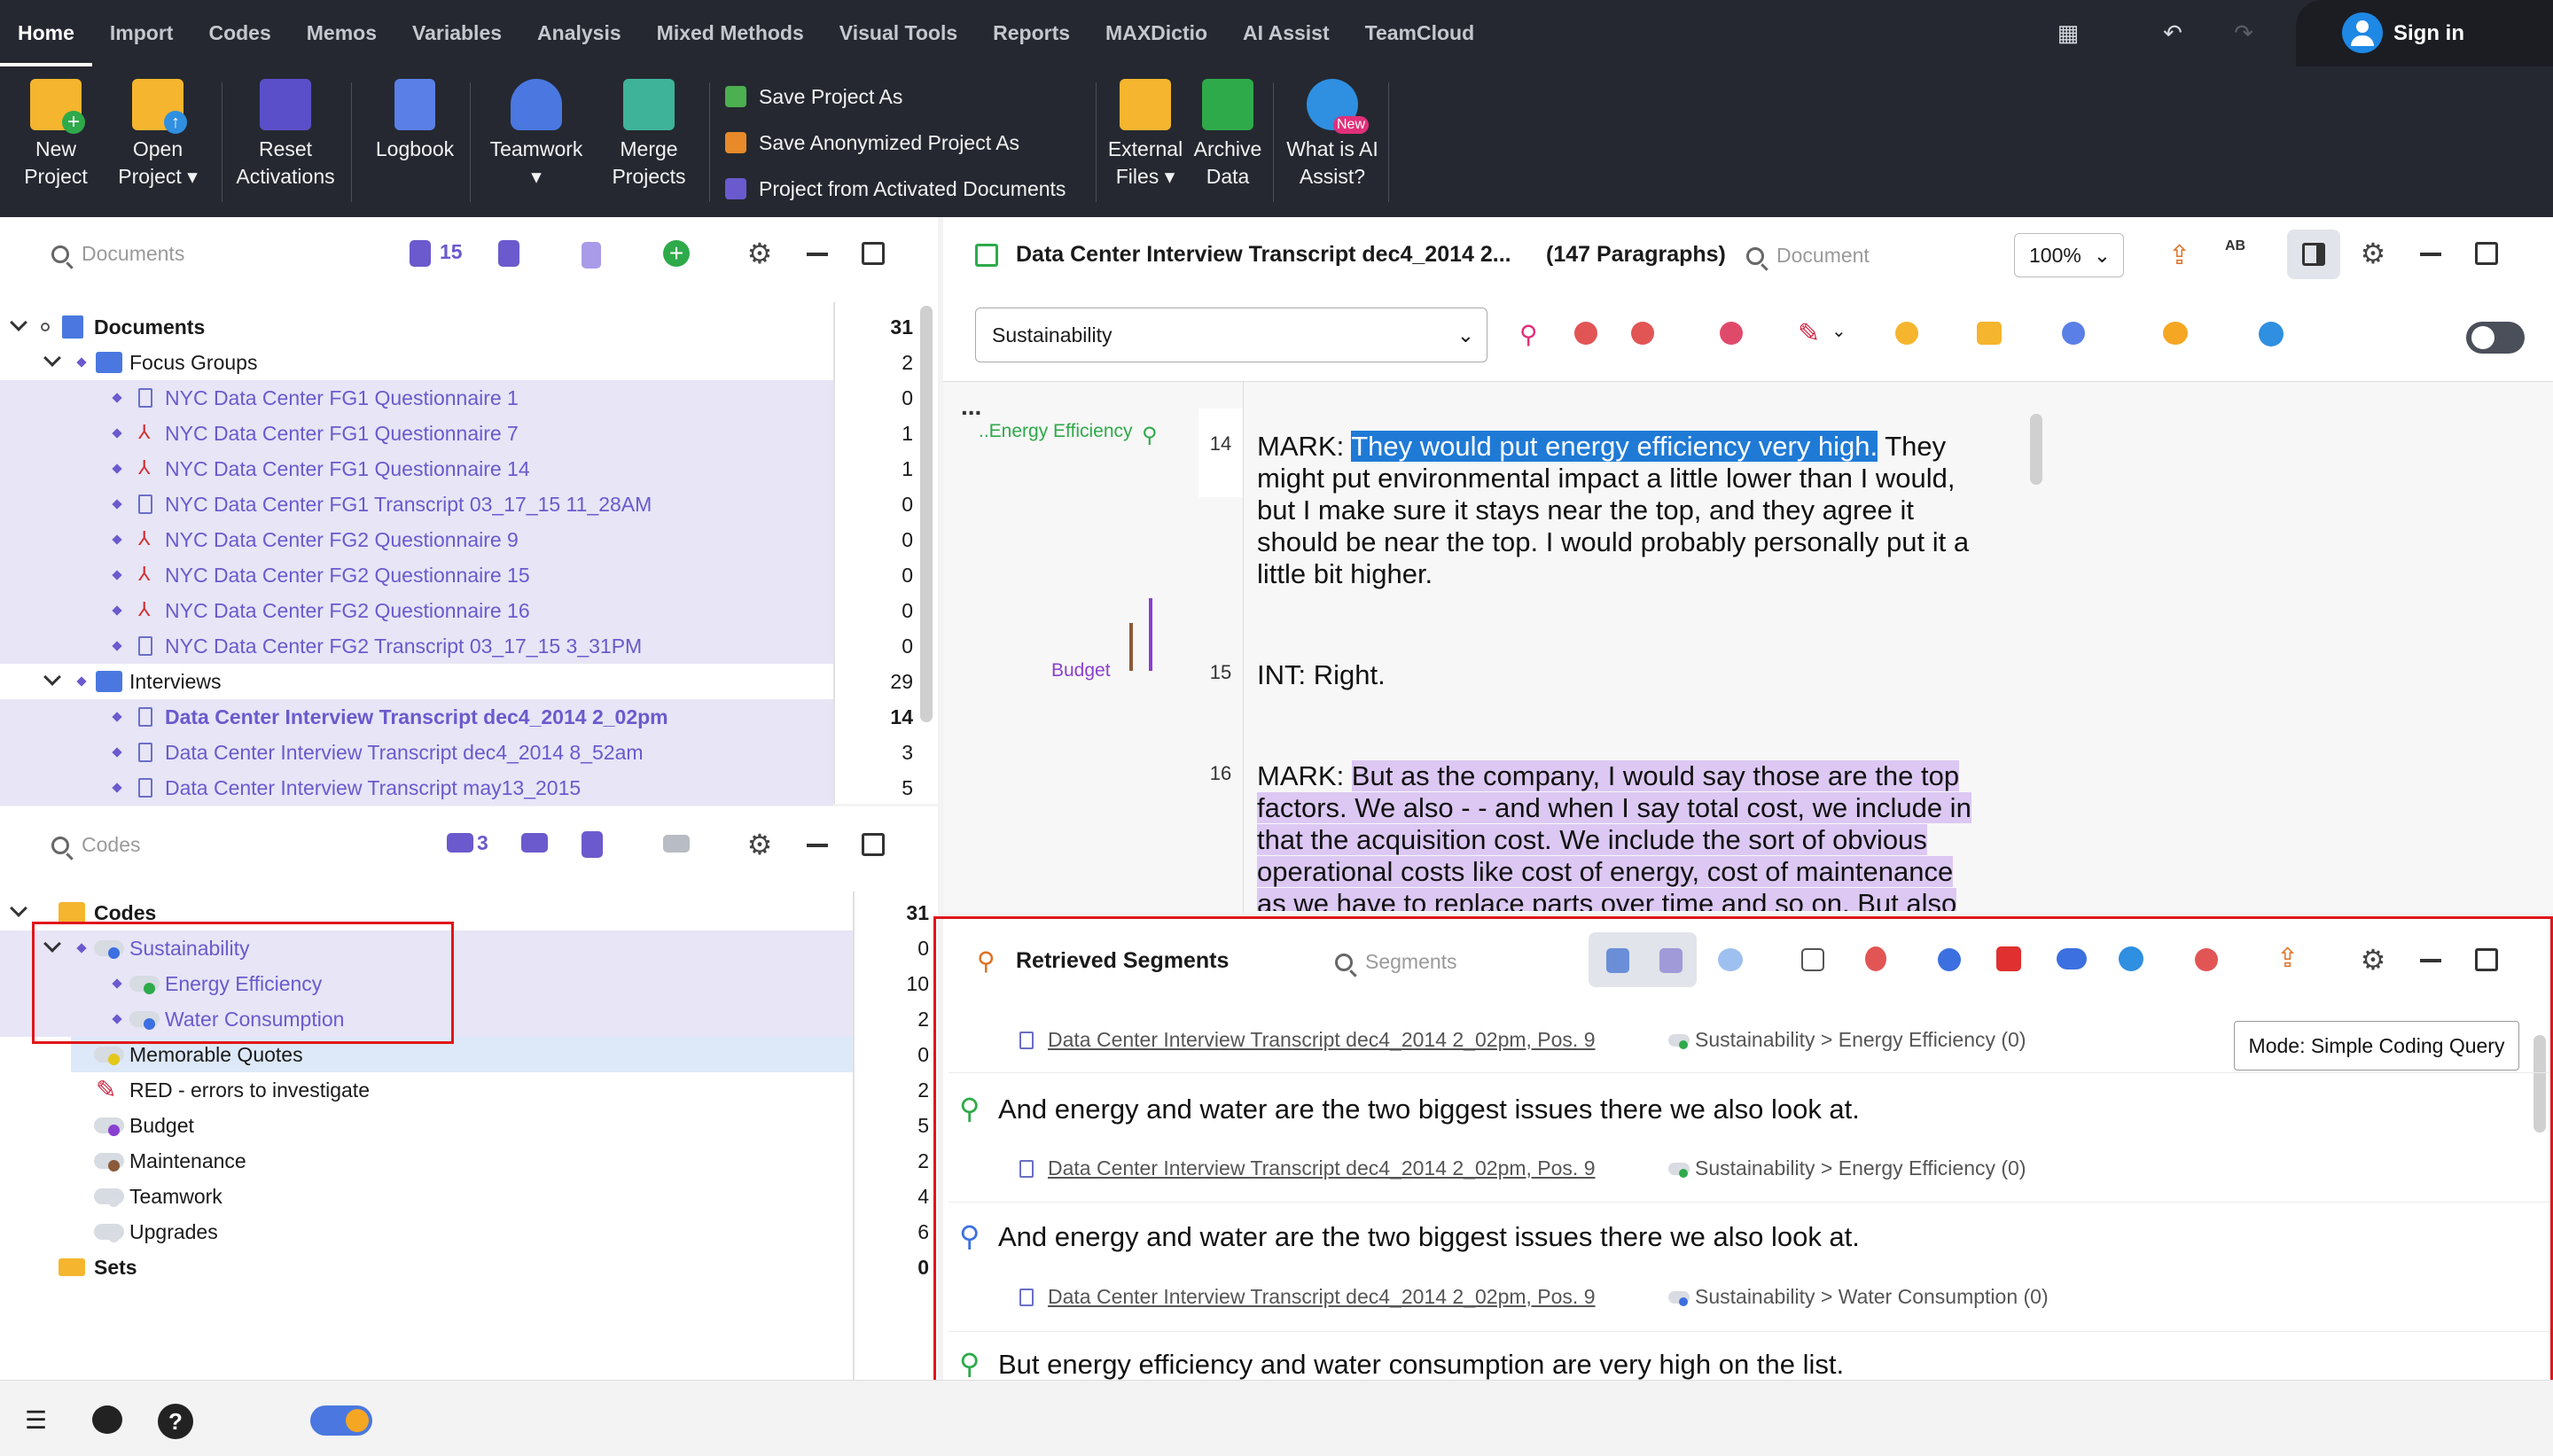 Image resolution: width=2553 pixels, height=1456 pixels. I want to click on document-copy-icon, so click(591, 256).